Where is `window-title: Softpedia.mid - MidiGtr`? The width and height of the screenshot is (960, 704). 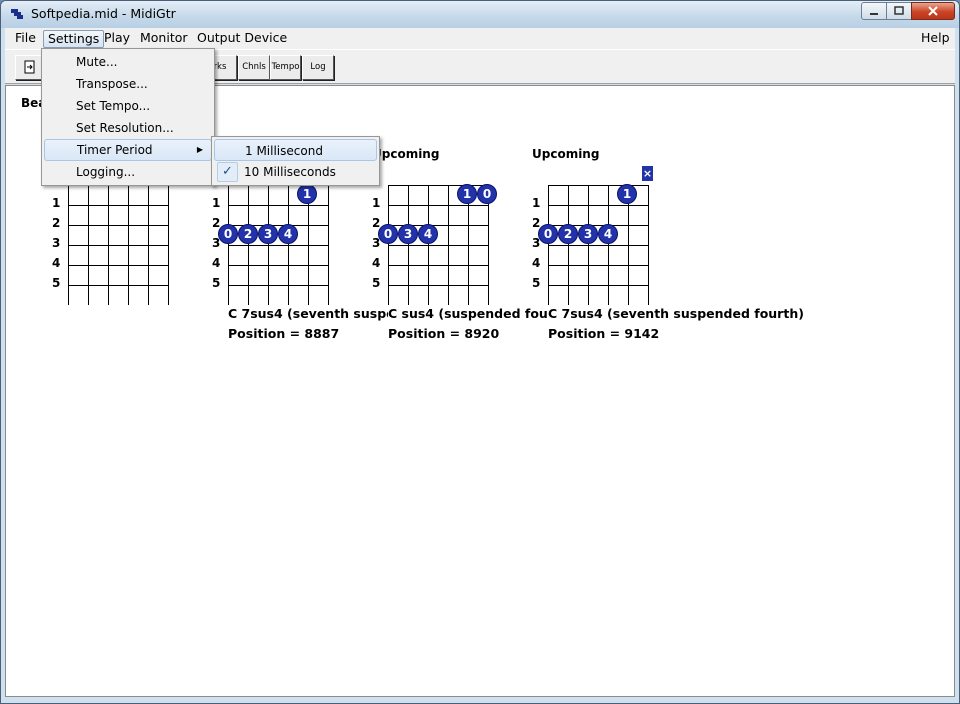 window-title: Softpedia.mid - MidiGtr is located at coordinates (103, 13).